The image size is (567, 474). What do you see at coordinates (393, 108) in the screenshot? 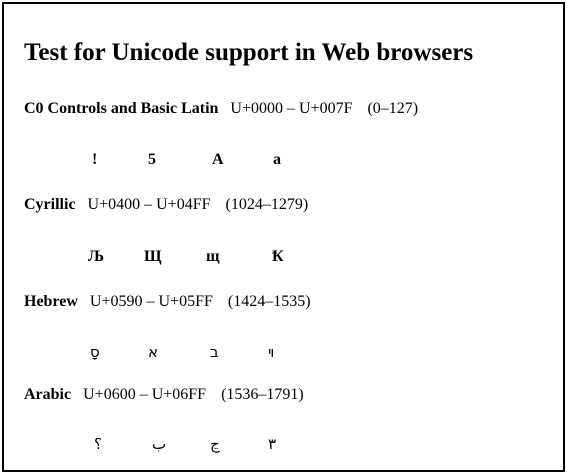
I see `section-decimal-range: (0–127)` at bounding box center [393, 108].